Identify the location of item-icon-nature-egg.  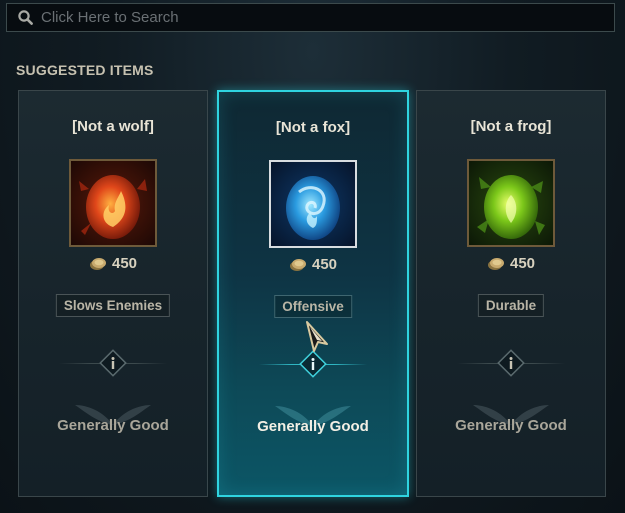
(511, 203).